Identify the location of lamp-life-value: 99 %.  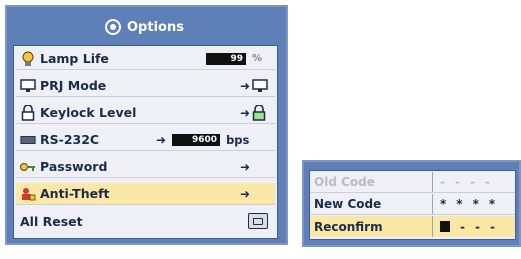
(234, 58).